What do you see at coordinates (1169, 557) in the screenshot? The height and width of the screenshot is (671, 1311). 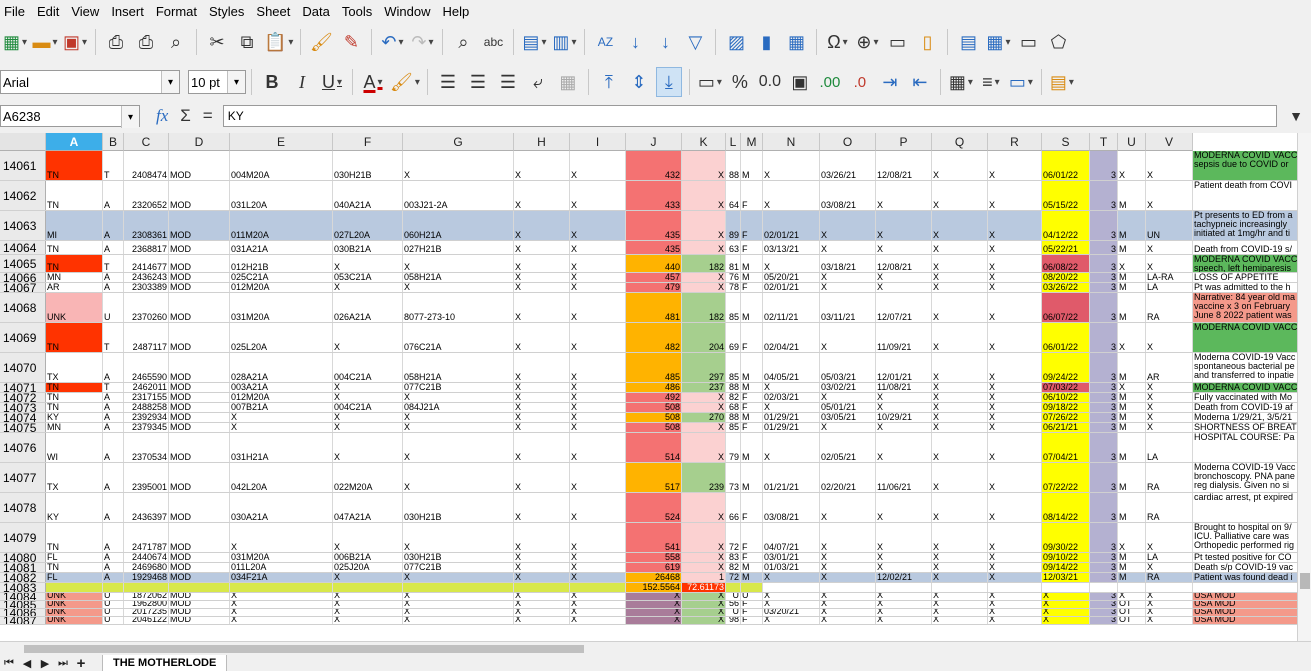 I see `cell-v: LA` at bounding box center [1169, 557].